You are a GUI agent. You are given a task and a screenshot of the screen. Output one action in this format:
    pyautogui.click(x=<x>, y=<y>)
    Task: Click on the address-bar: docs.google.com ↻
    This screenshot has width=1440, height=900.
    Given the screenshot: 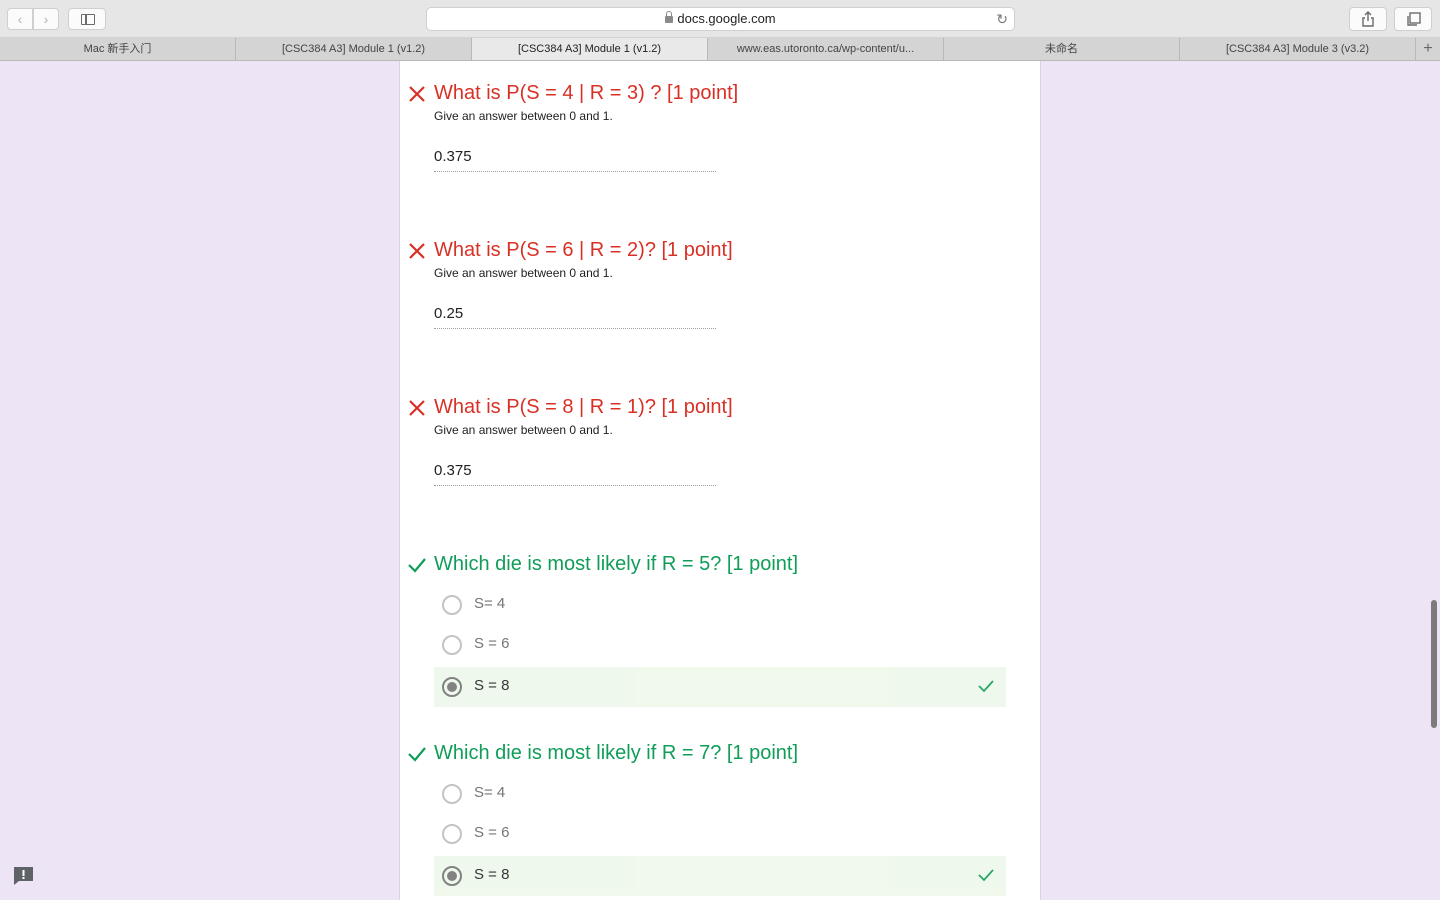 What is the action you would take?
    pyautogui.click(x=720, y=19)
    